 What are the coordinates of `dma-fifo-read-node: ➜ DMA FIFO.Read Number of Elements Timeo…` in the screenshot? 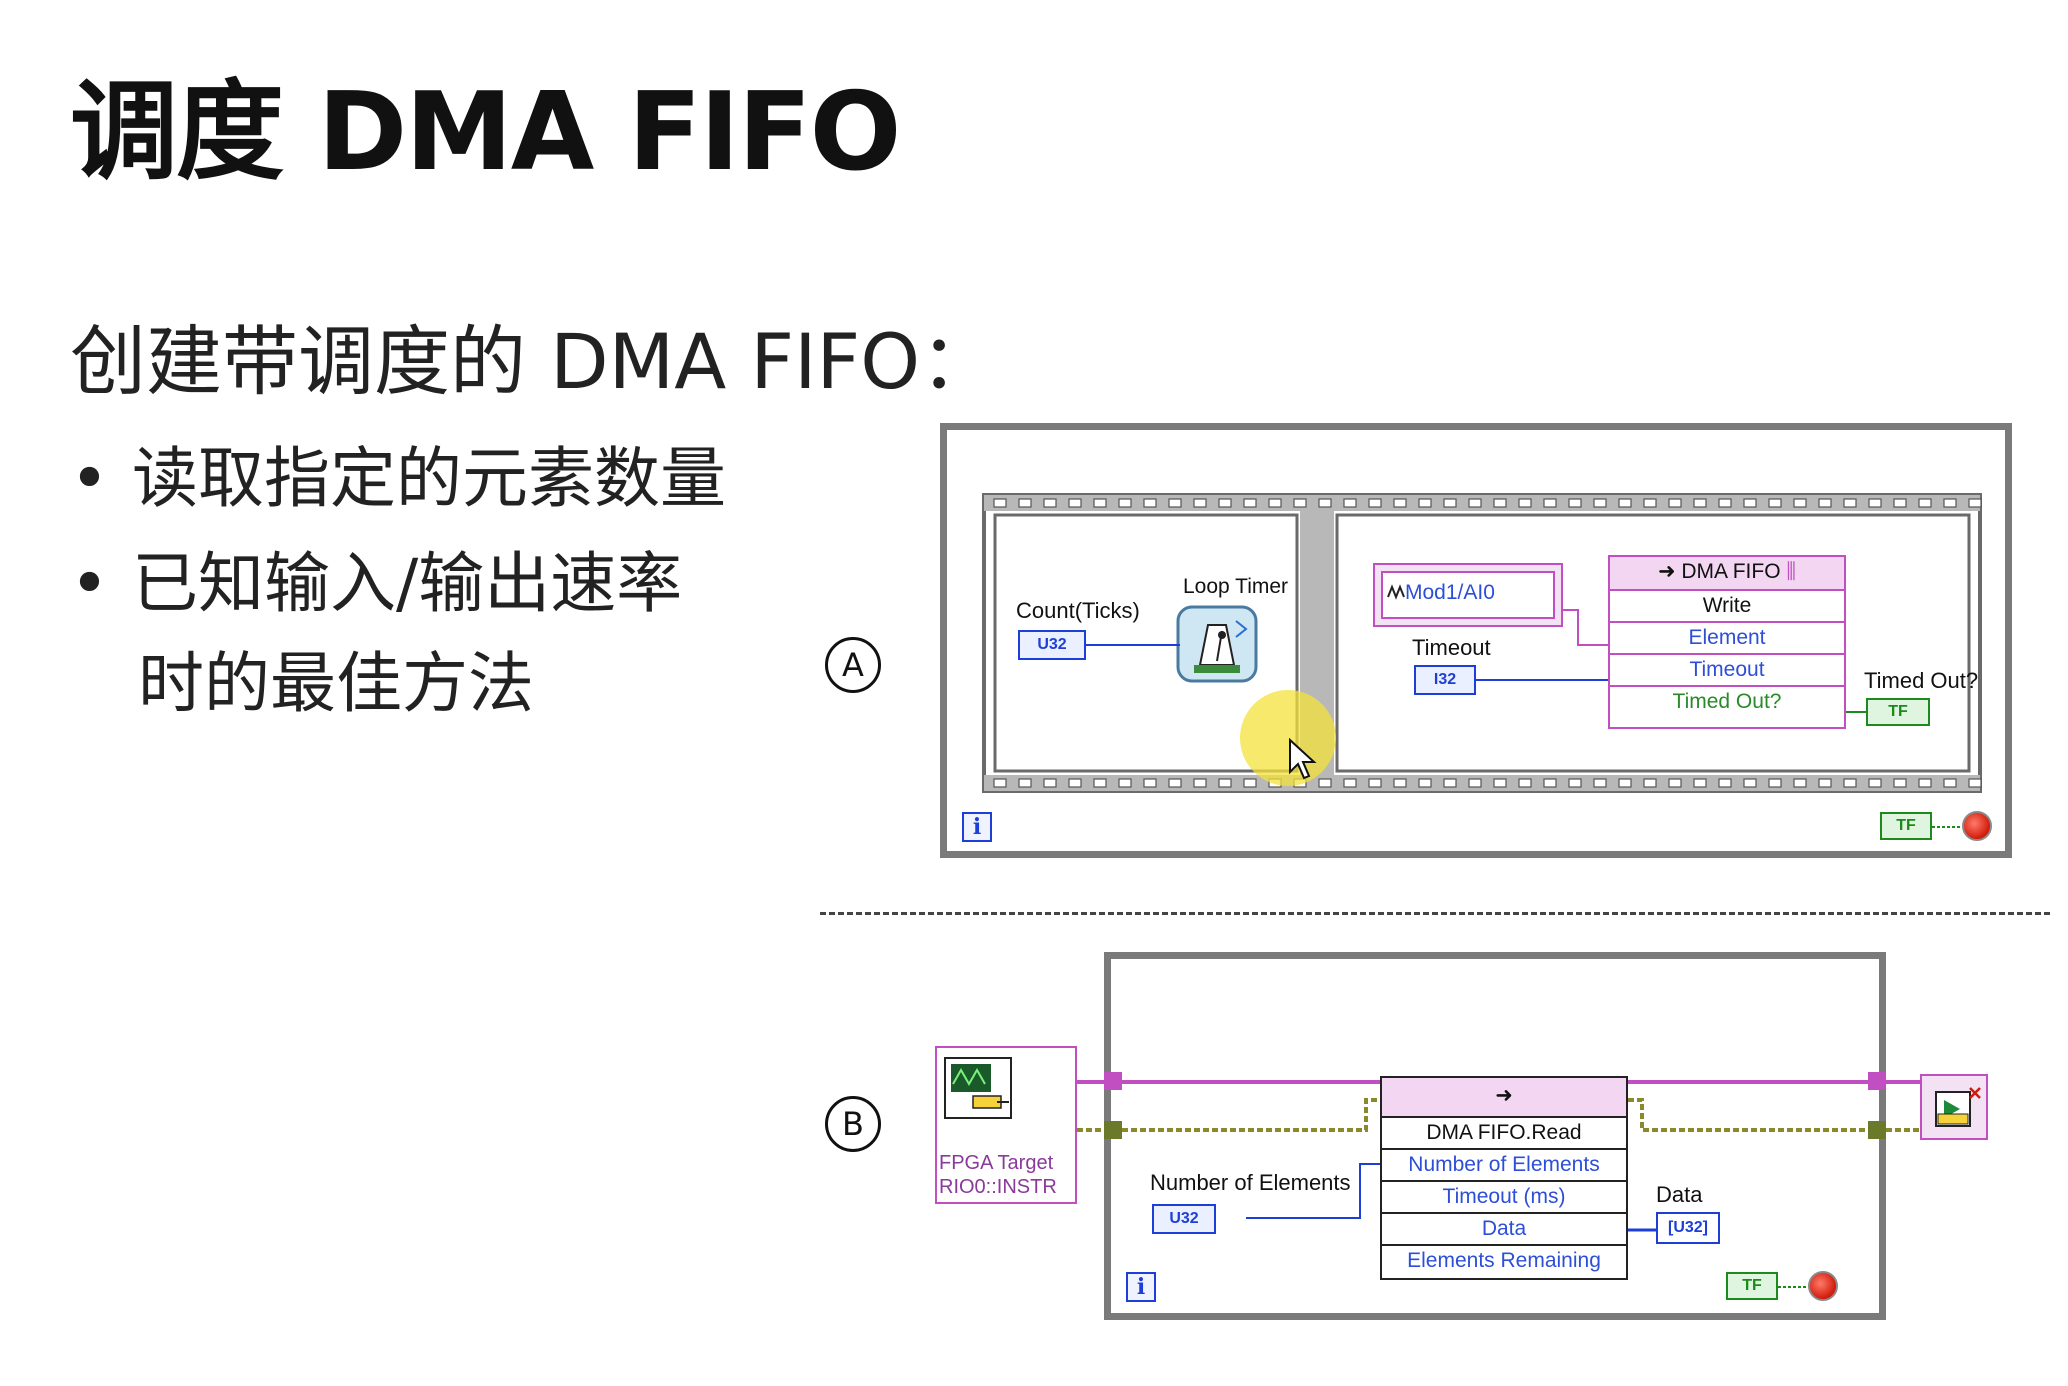 It's located at (1504, 1178).